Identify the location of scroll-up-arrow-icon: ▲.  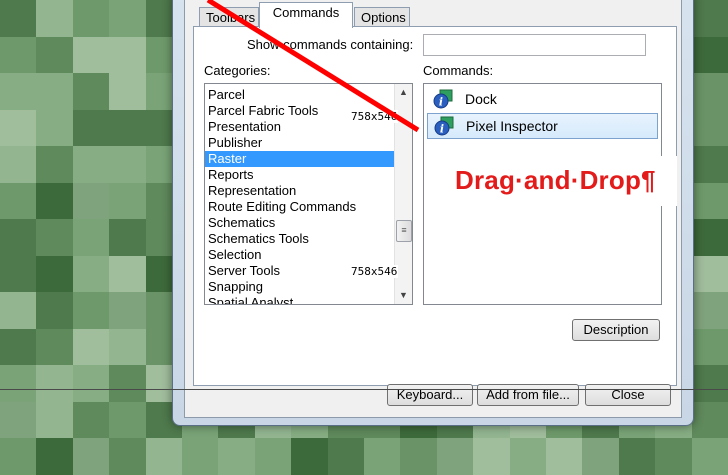
(403, 92).